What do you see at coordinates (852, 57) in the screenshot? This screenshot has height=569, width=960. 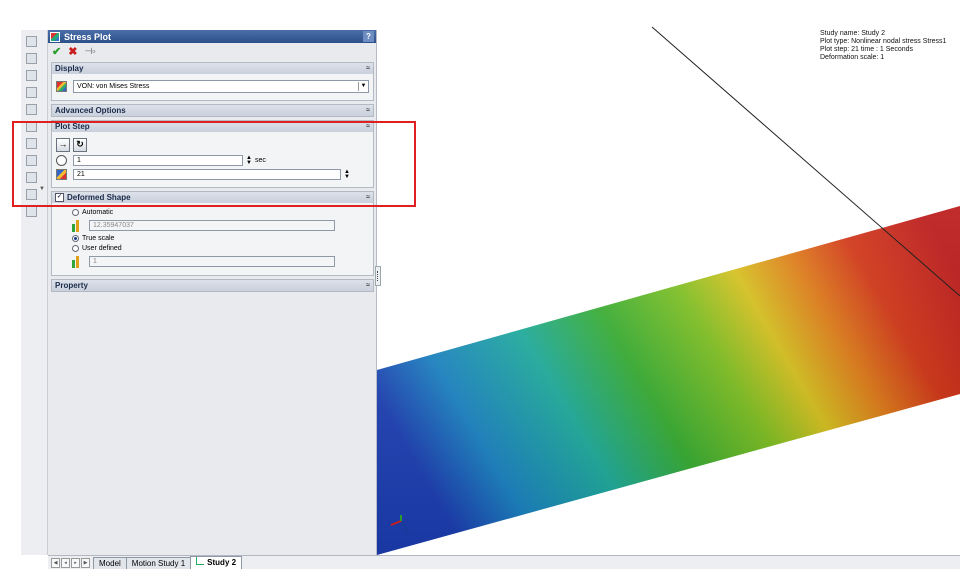 I see `deformation-scale-line: Deformation scale: 1` at bounding box center [852, 57].